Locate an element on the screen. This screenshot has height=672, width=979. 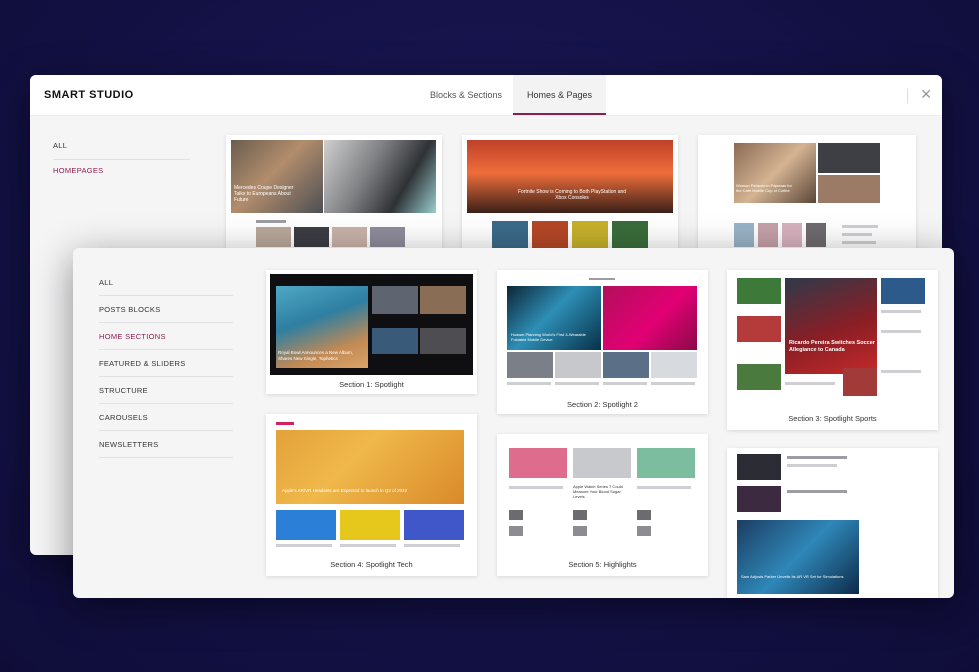
sidebar-item-home-sections: HOME SECTIONS is located at coordinates (166, 339).